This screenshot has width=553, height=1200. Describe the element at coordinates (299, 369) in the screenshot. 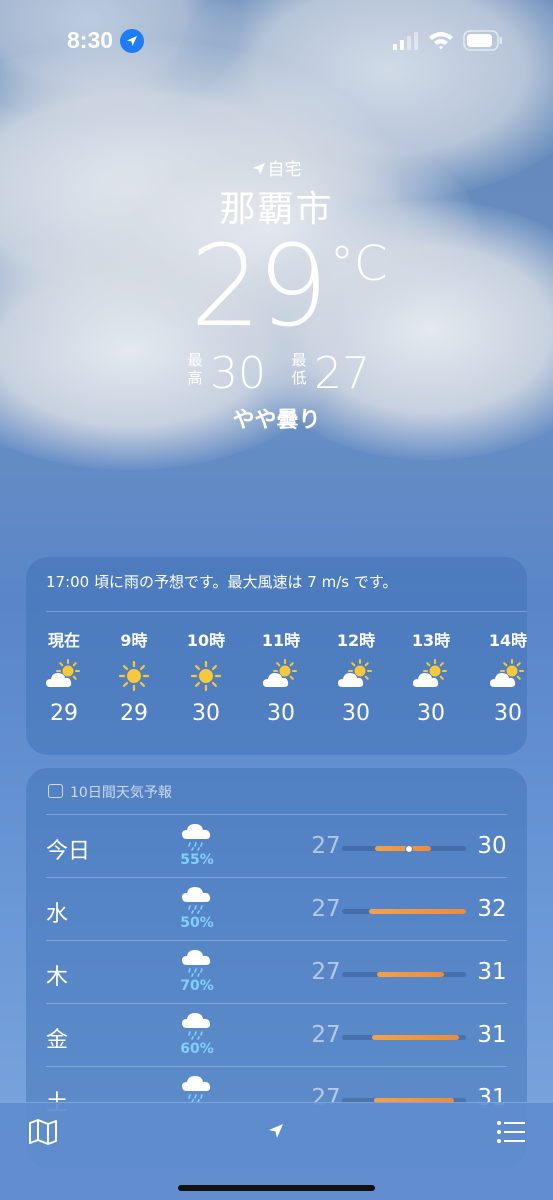

I see `low-label: 最 低` at that location.